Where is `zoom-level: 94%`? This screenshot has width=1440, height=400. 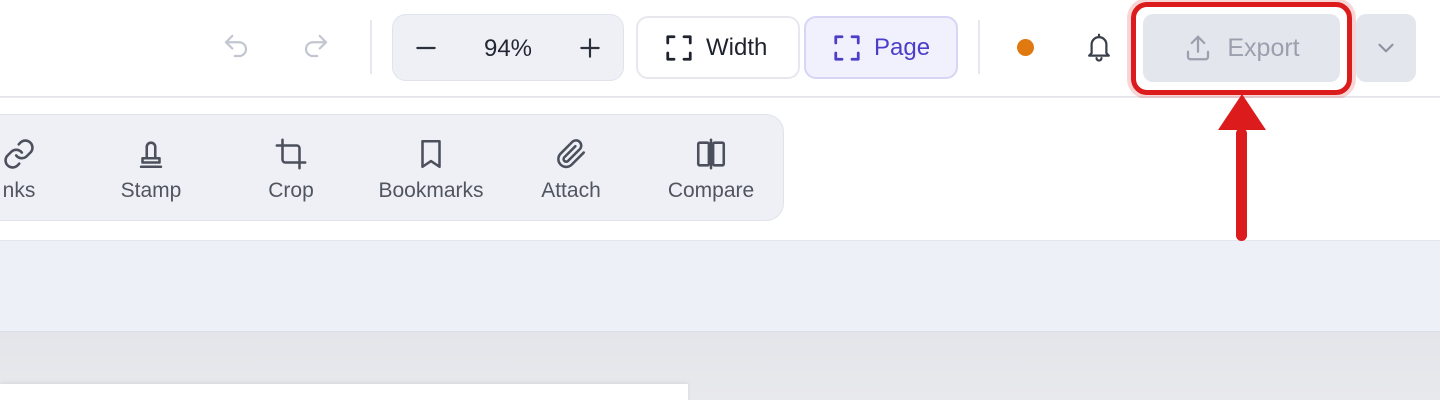
zoom-level: 94% is located at coordinates (508, 48).